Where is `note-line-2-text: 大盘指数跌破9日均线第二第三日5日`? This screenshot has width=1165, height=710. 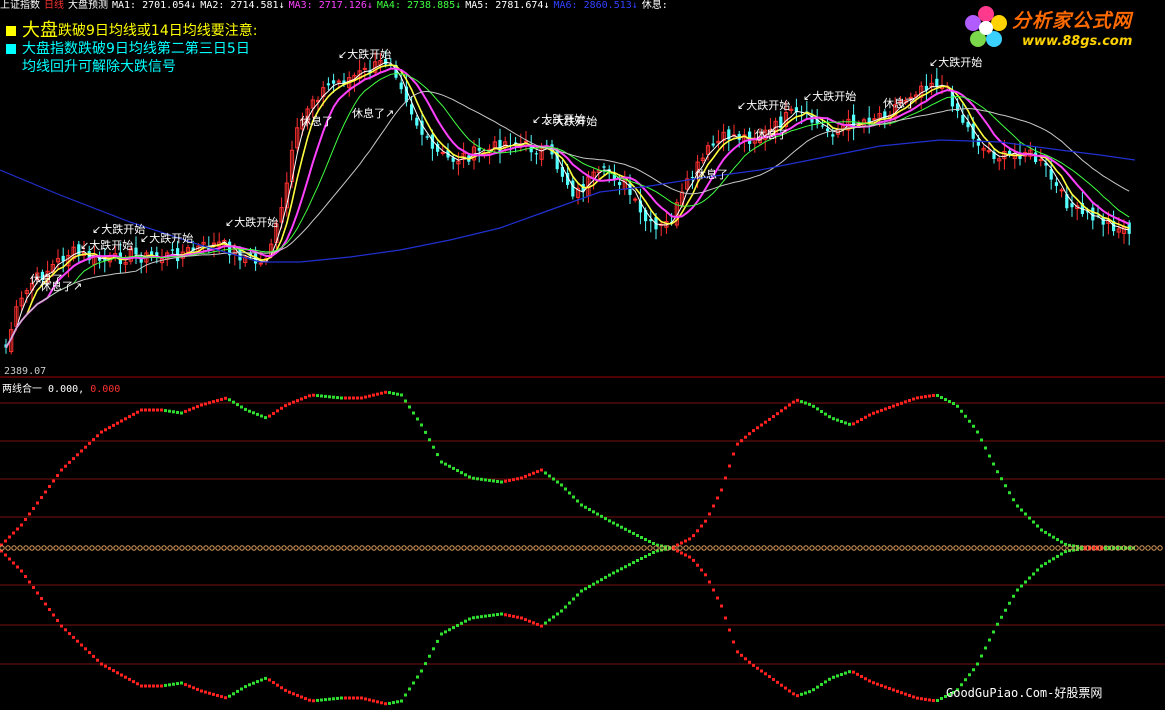
note-line-2-text: 大盘指数跌破9日均线第二第三日5日 is located at coordinates (136, 49).